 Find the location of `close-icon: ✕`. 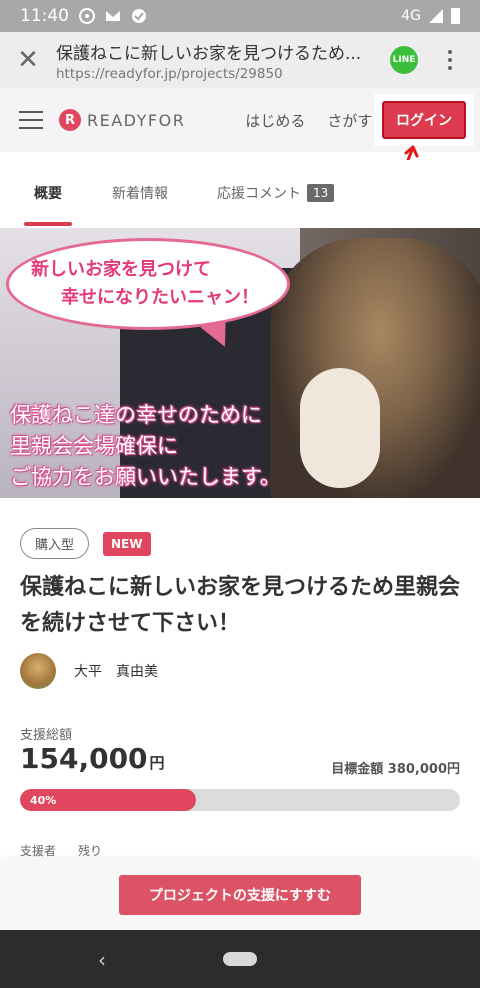

close-icon: ✕ is located at coordinates (28, 60).